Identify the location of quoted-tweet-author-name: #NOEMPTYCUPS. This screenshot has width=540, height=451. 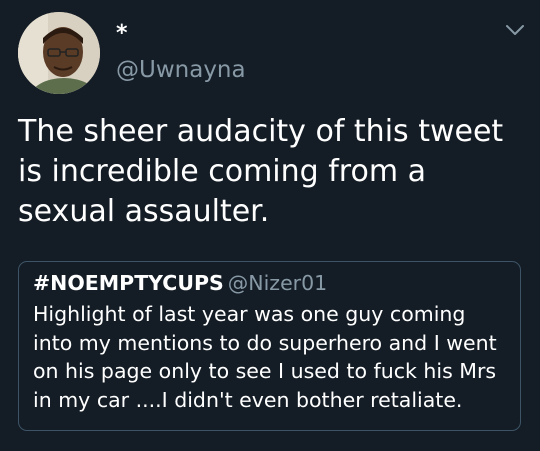
(128, 283).